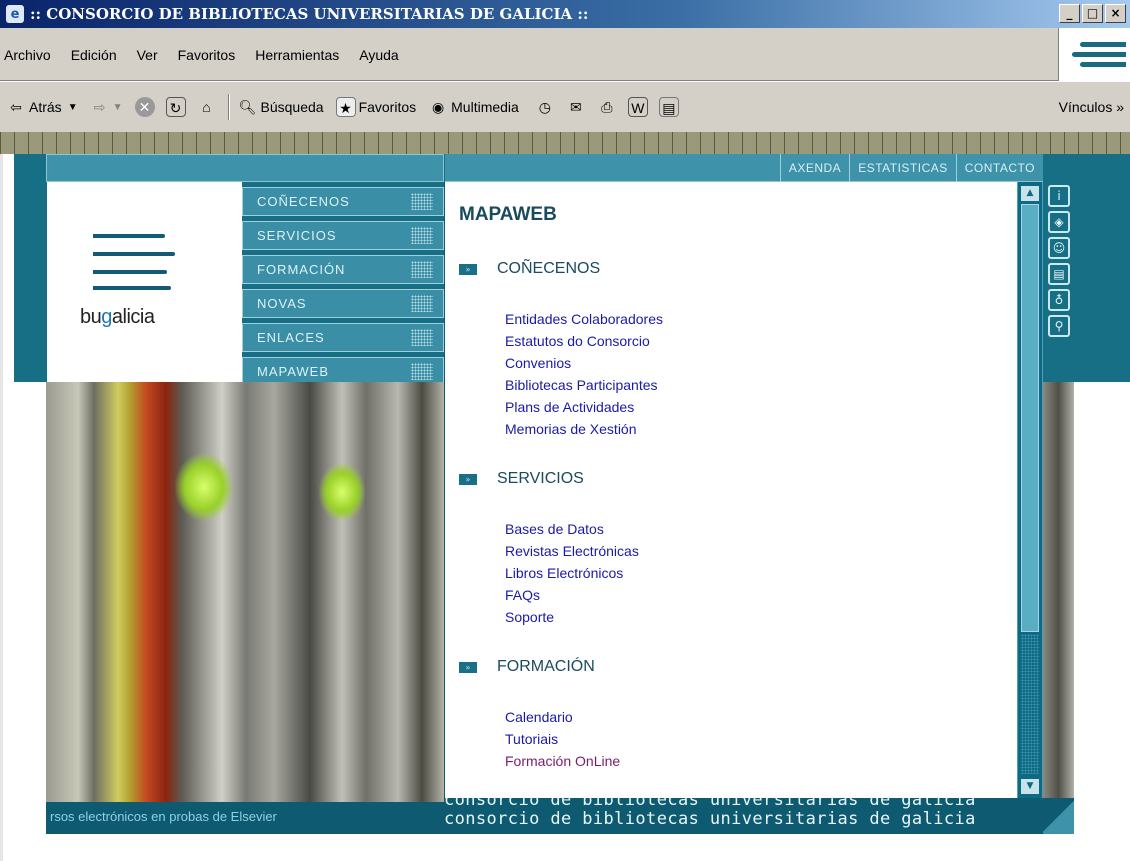 The width and height of the screenshot is (1130, 861). Describe the element at coordinates (117, 317) in the screenshot. I see `logo-text: bugalicia` at that location.